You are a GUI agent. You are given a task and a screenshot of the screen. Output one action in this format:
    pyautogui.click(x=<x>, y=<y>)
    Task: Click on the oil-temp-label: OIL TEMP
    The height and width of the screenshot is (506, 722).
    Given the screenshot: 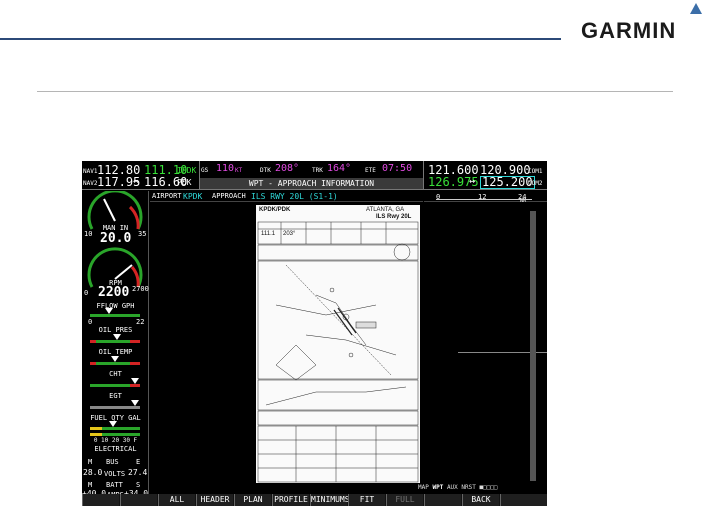 What is the action you would take?
    pyautogui.click(x=115, y=352)
    